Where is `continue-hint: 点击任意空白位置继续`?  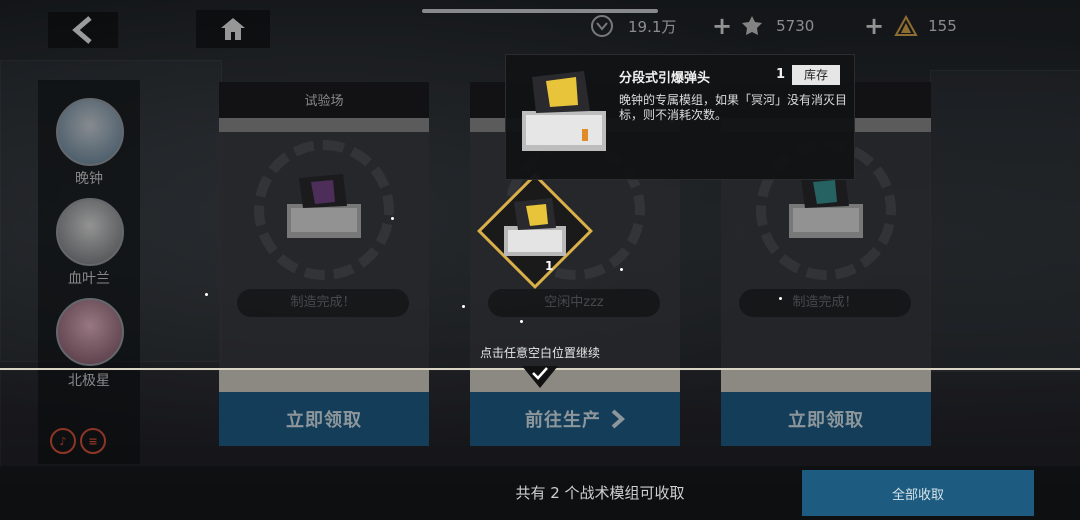
continue-hint: 点击任意空白位置继续 is located at coordinates (539, 353).